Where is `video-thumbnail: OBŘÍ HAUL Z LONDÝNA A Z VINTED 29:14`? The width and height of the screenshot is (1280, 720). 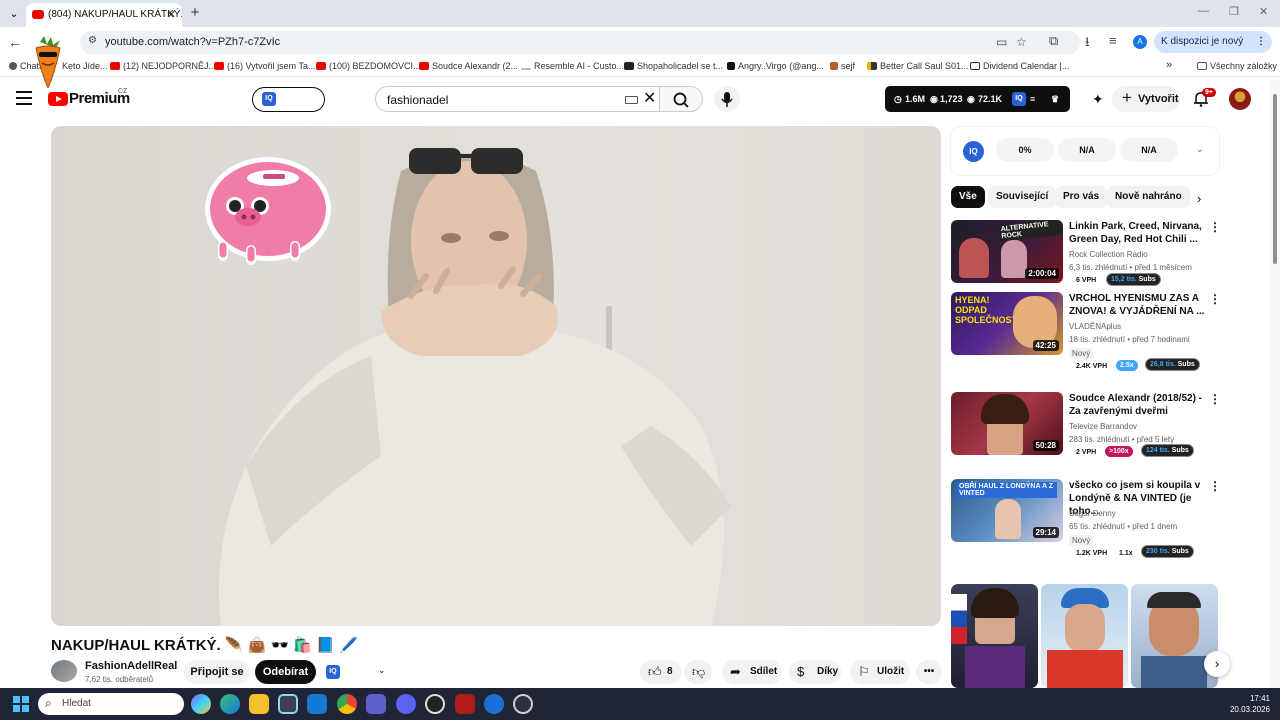
video-thumbnail: OBŘÍ HAUL Z LONDÝNA A Z VINTED 29:14 is located at coordinates (1007, 510).